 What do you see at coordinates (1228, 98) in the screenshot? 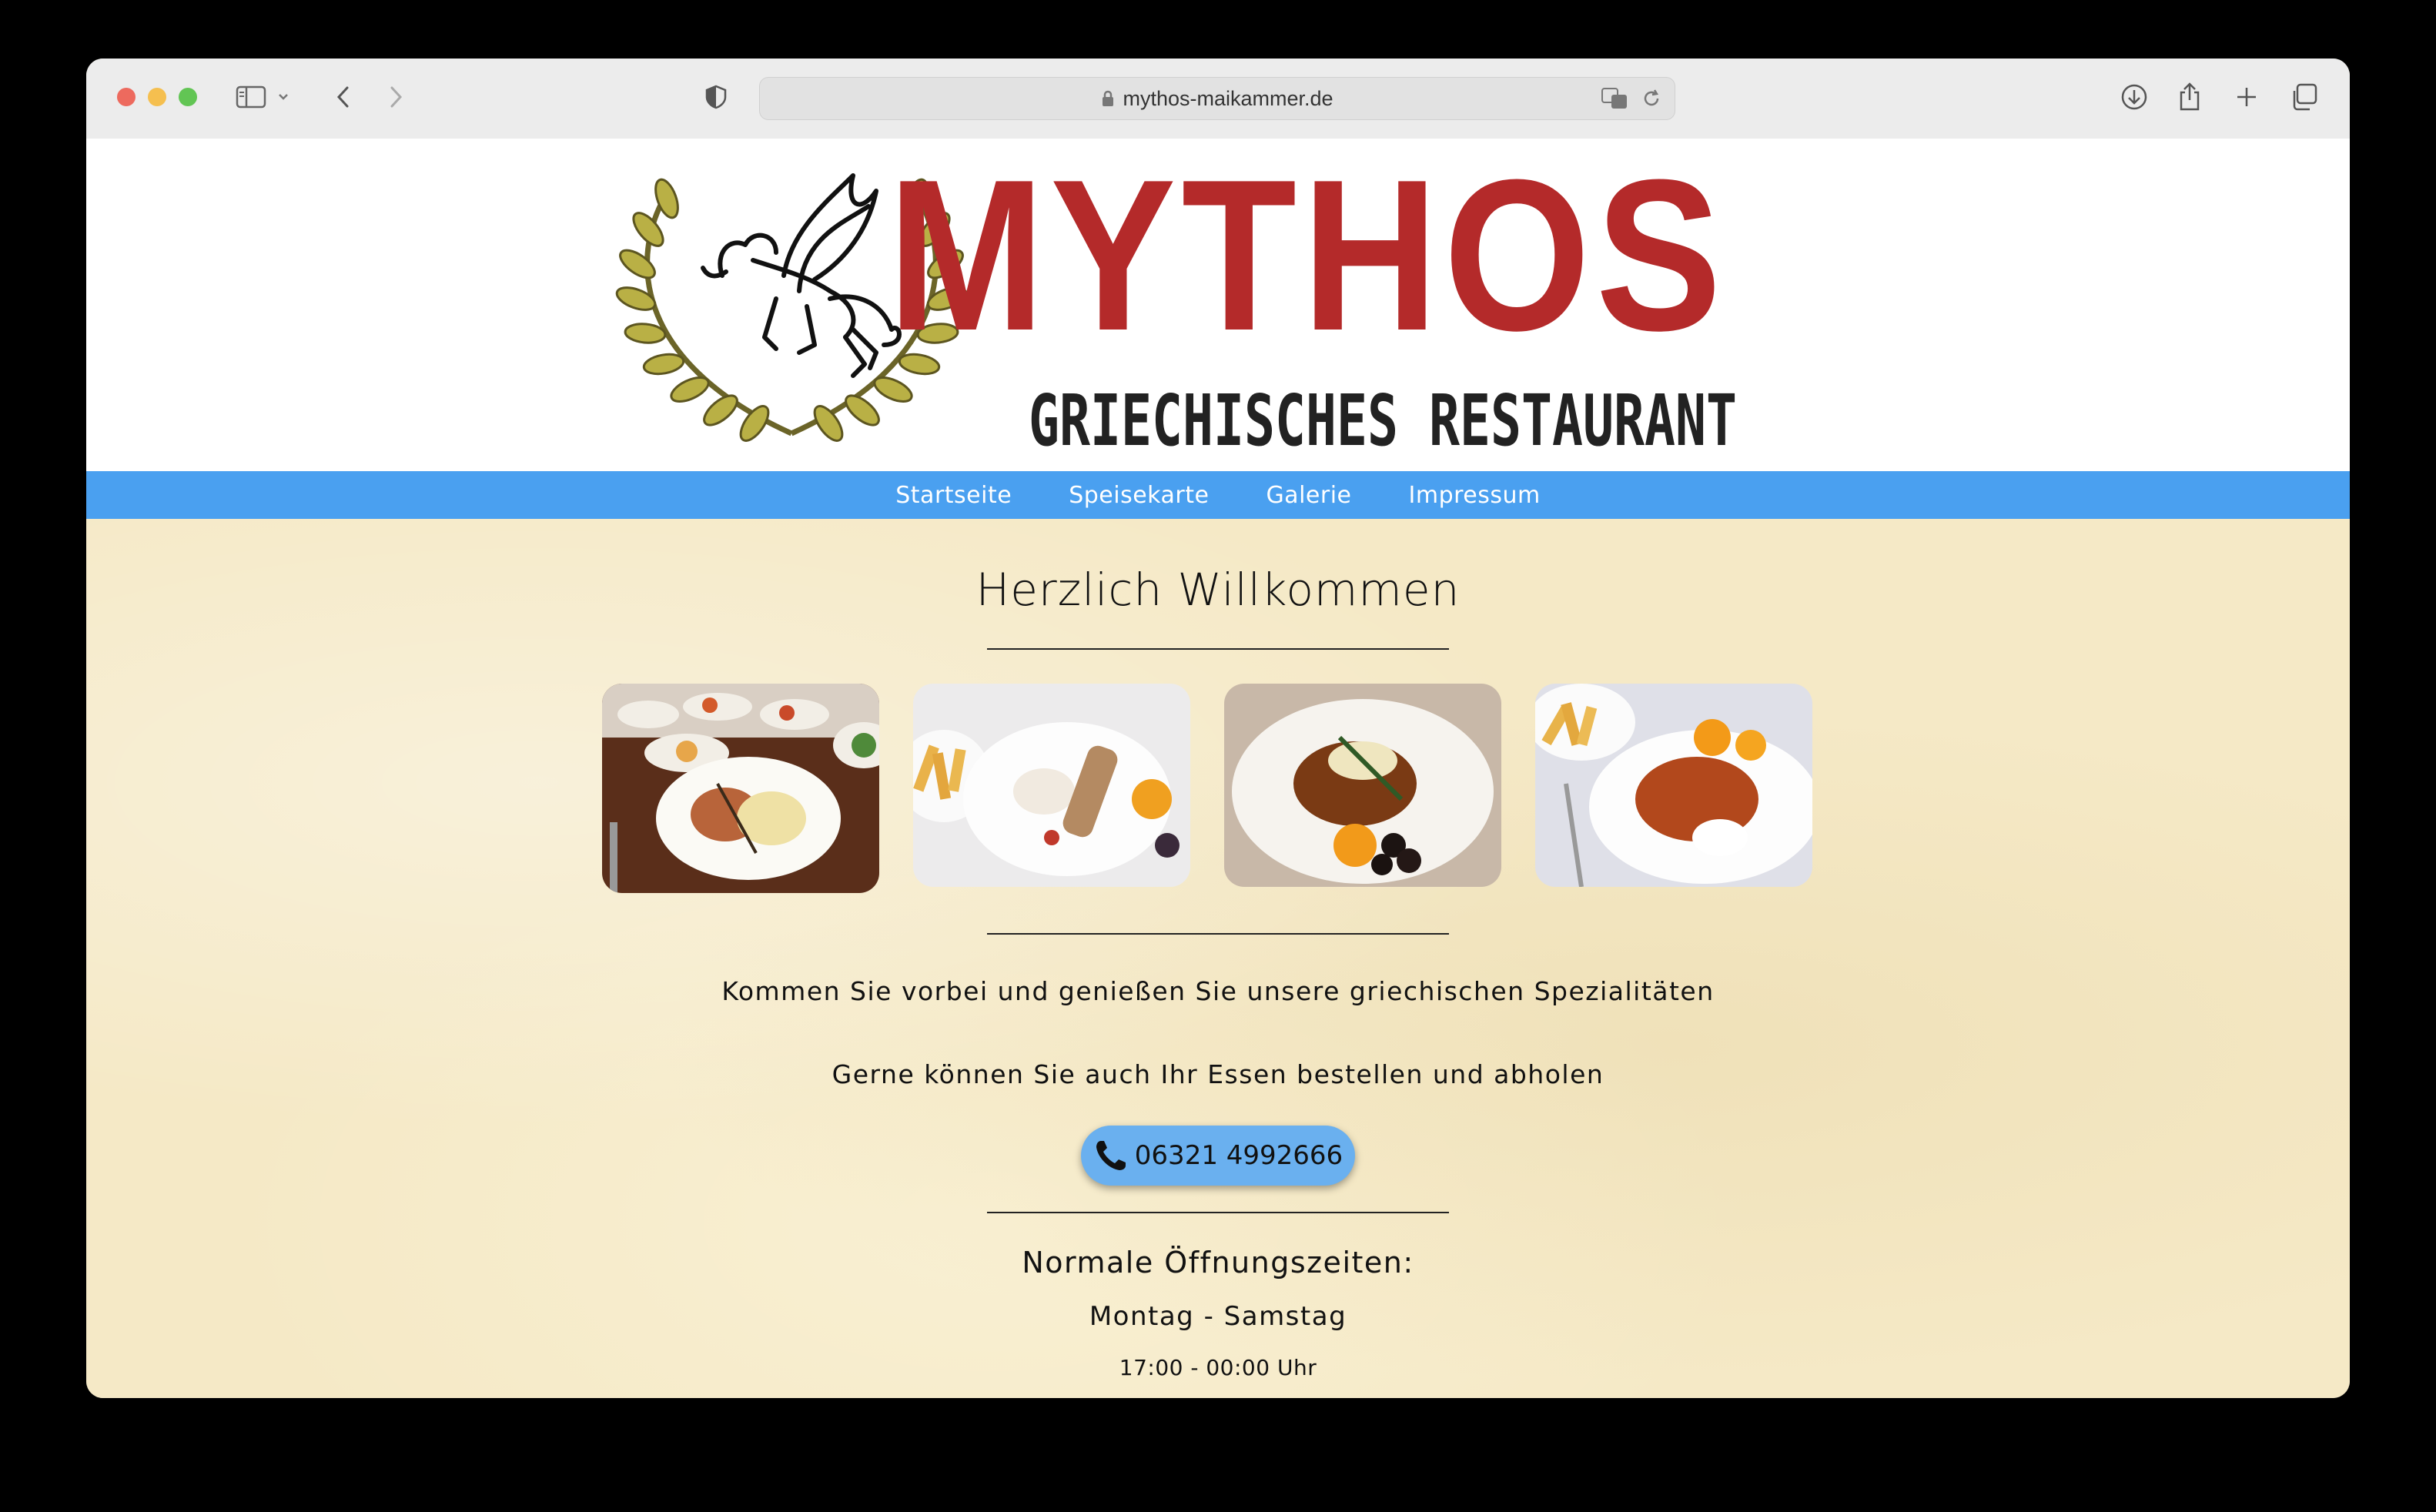
I see `url-text: mythos-maikammer.de` at bounding box center [1228, 98].